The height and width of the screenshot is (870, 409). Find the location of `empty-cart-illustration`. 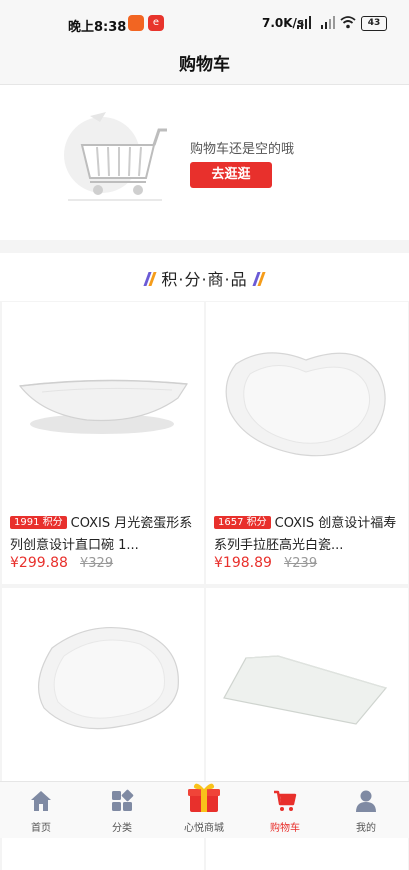

empty-cart-illustration is located at coordinates (115, 156).